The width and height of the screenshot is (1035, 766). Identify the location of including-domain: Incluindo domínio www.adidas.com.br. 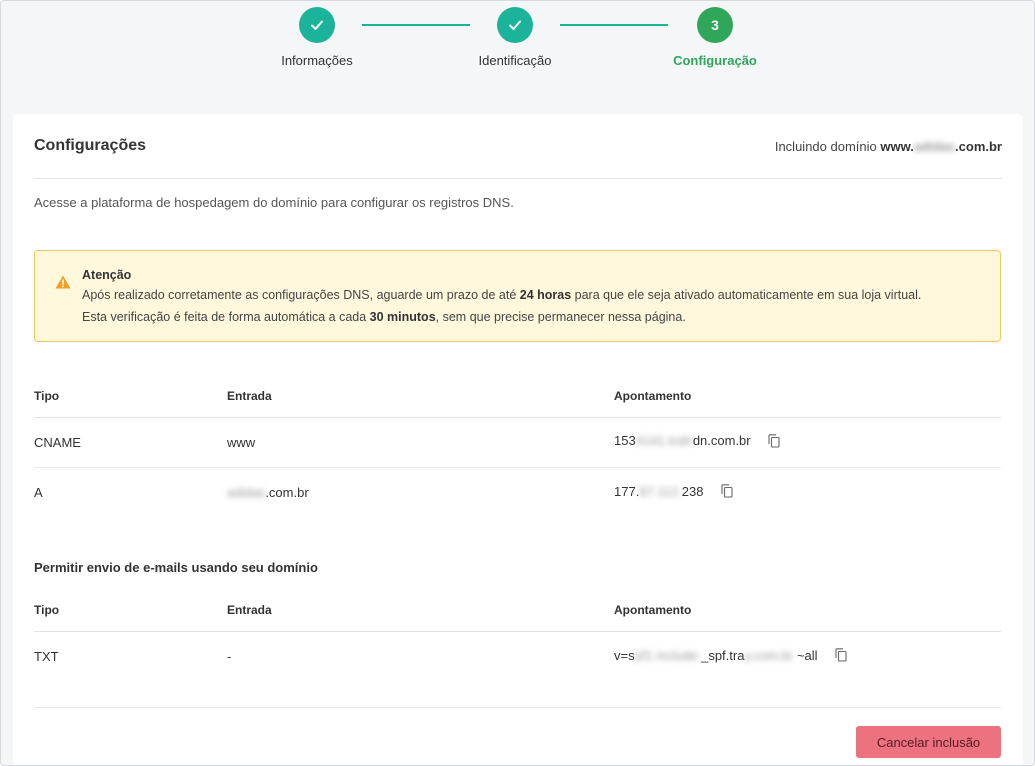
(888, 146).